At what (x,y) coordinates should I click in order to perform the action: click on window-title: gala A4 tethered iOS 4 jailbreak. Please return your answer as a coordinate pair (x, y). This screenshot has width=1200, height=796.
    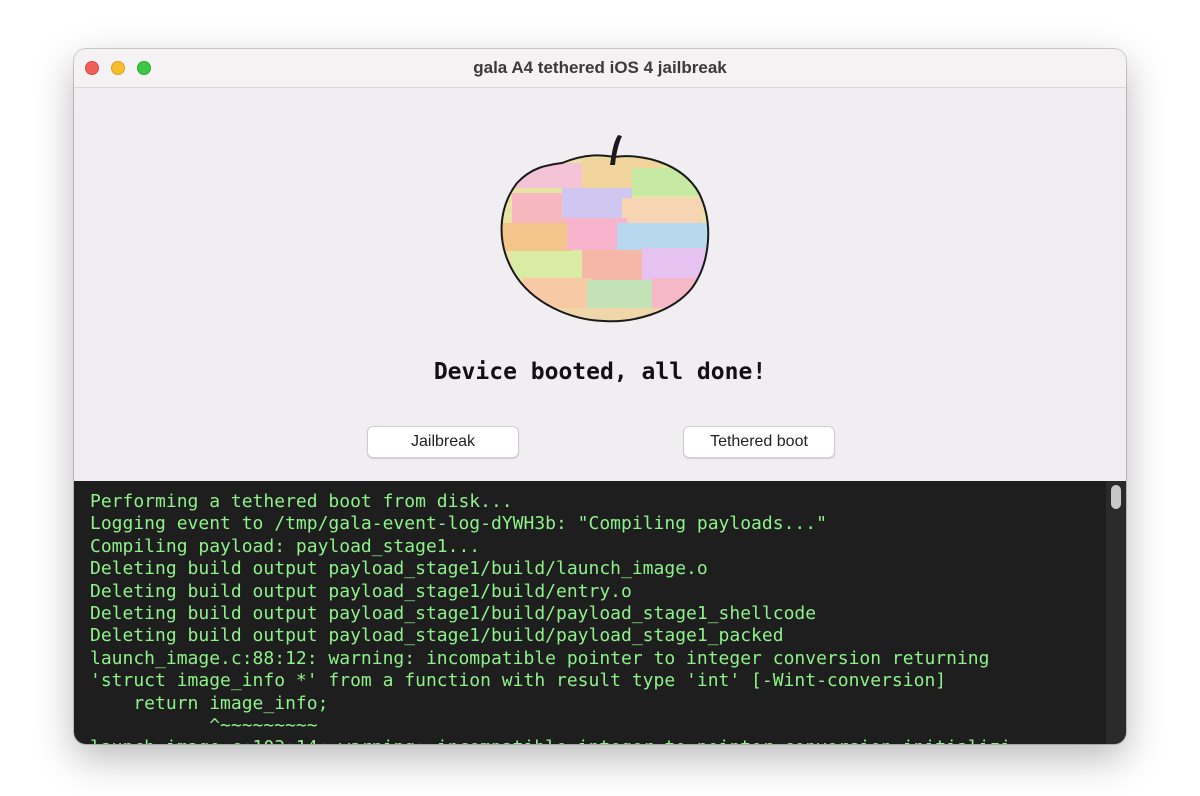
    Looking at the image, I should click on (600, 67).